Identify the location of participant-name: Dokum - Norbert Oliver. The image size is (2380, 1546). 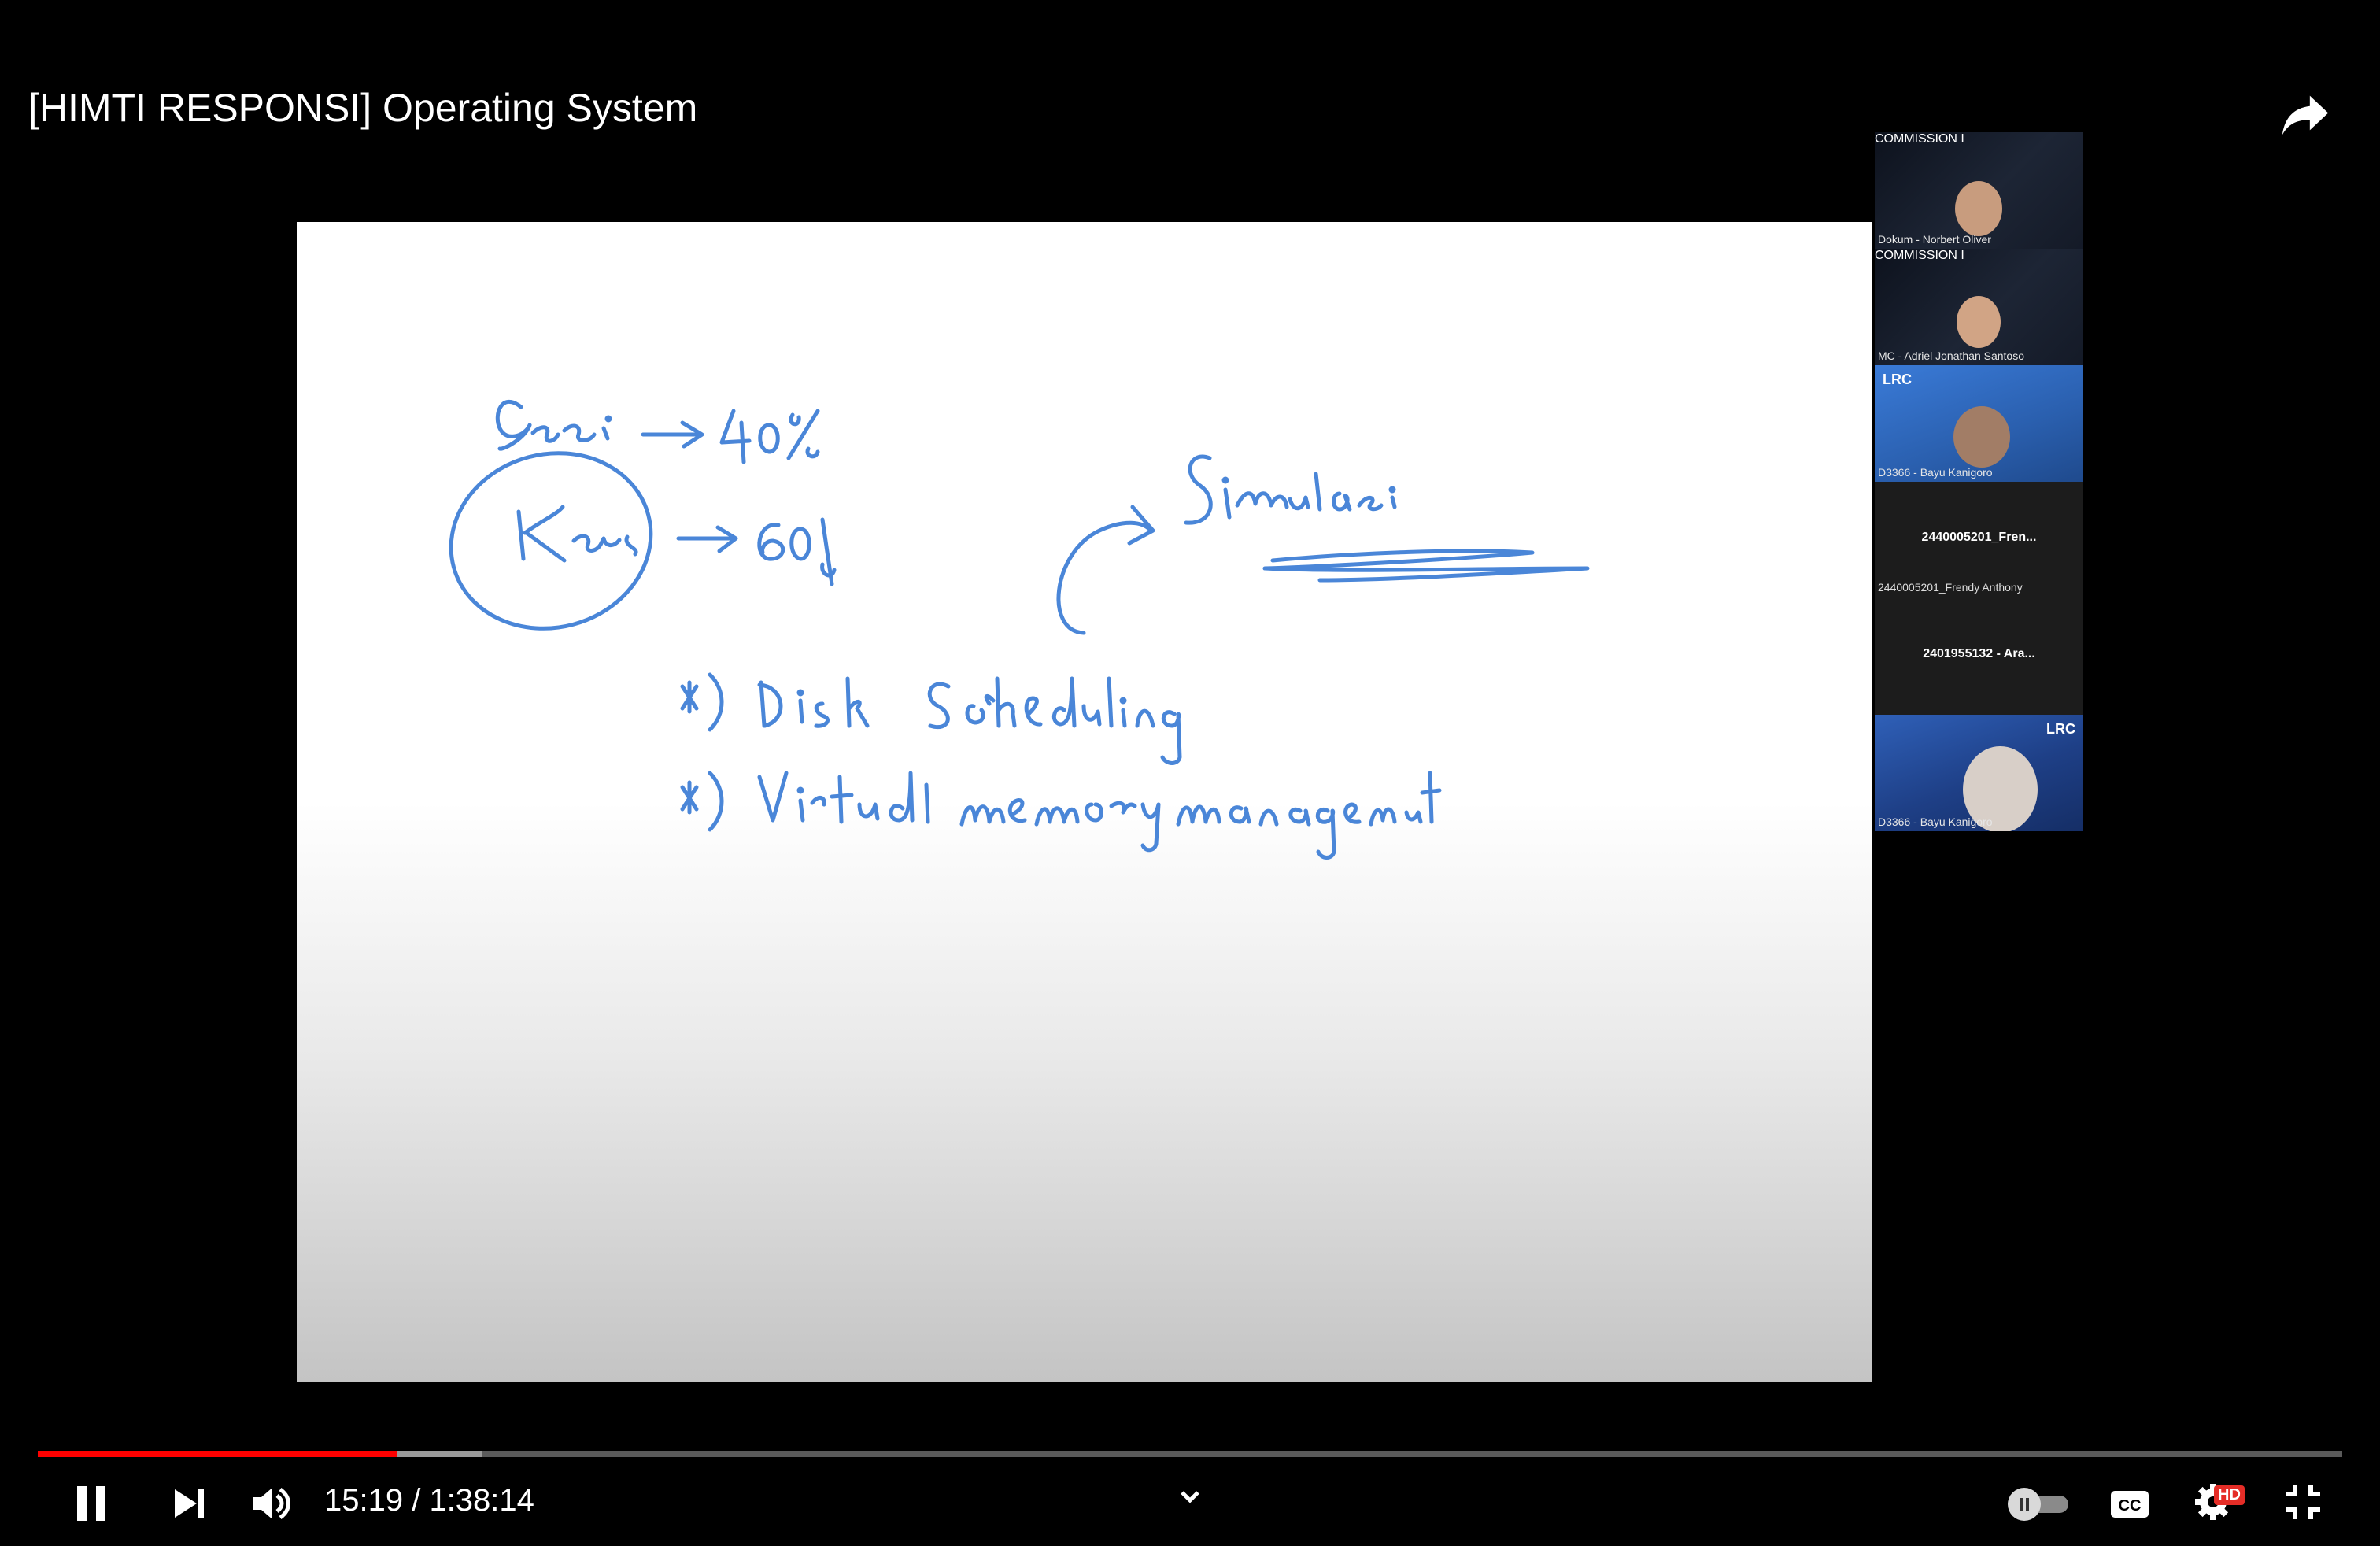
(1935, 239).